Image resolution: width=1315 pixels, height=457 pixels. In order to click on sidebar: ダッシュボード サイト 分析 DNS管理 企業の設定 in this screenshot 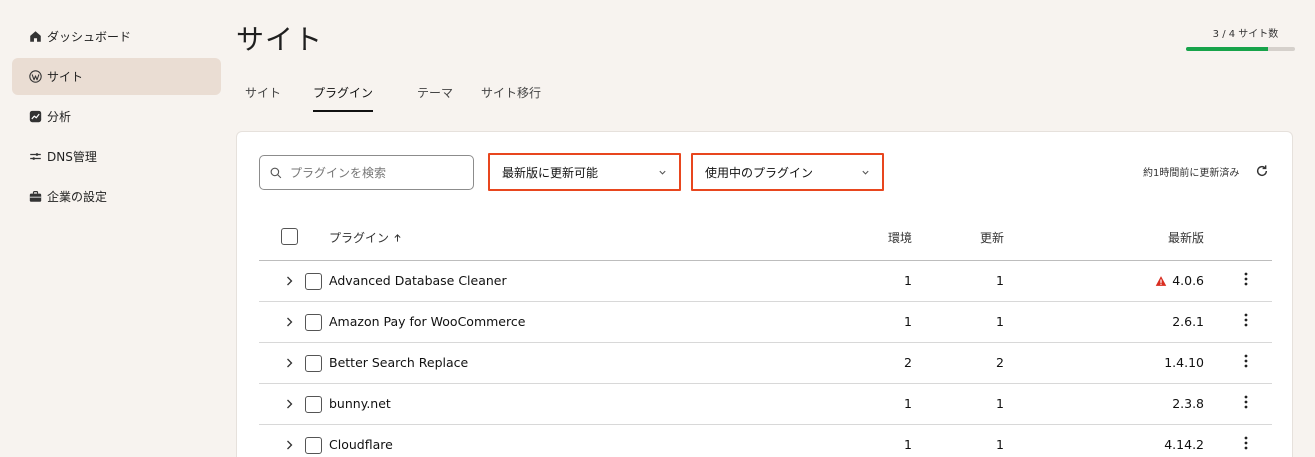, I will do `click(116, 118)`.